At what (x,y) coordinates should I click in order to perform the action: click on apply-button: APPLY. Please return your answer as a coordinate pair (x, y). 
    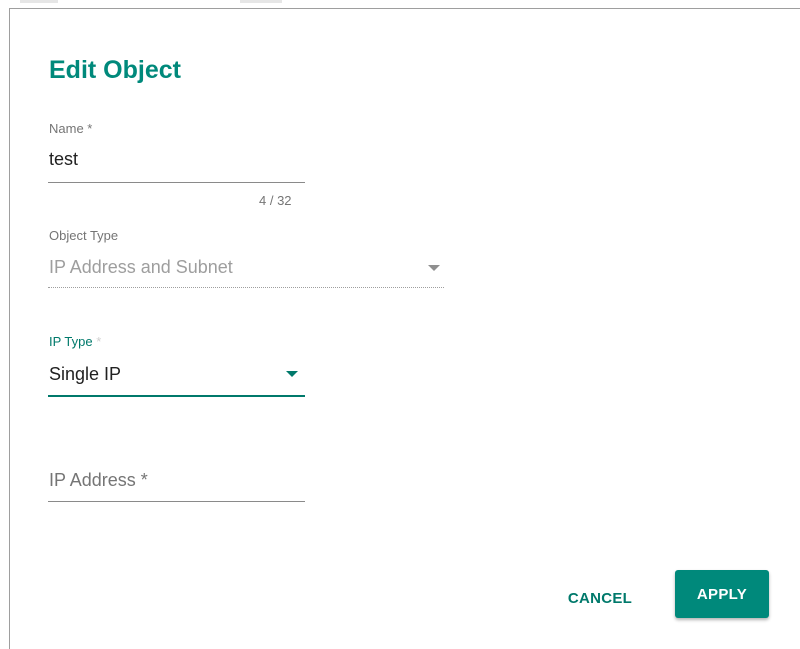
    Looking at the image, I should click on (722, 594).